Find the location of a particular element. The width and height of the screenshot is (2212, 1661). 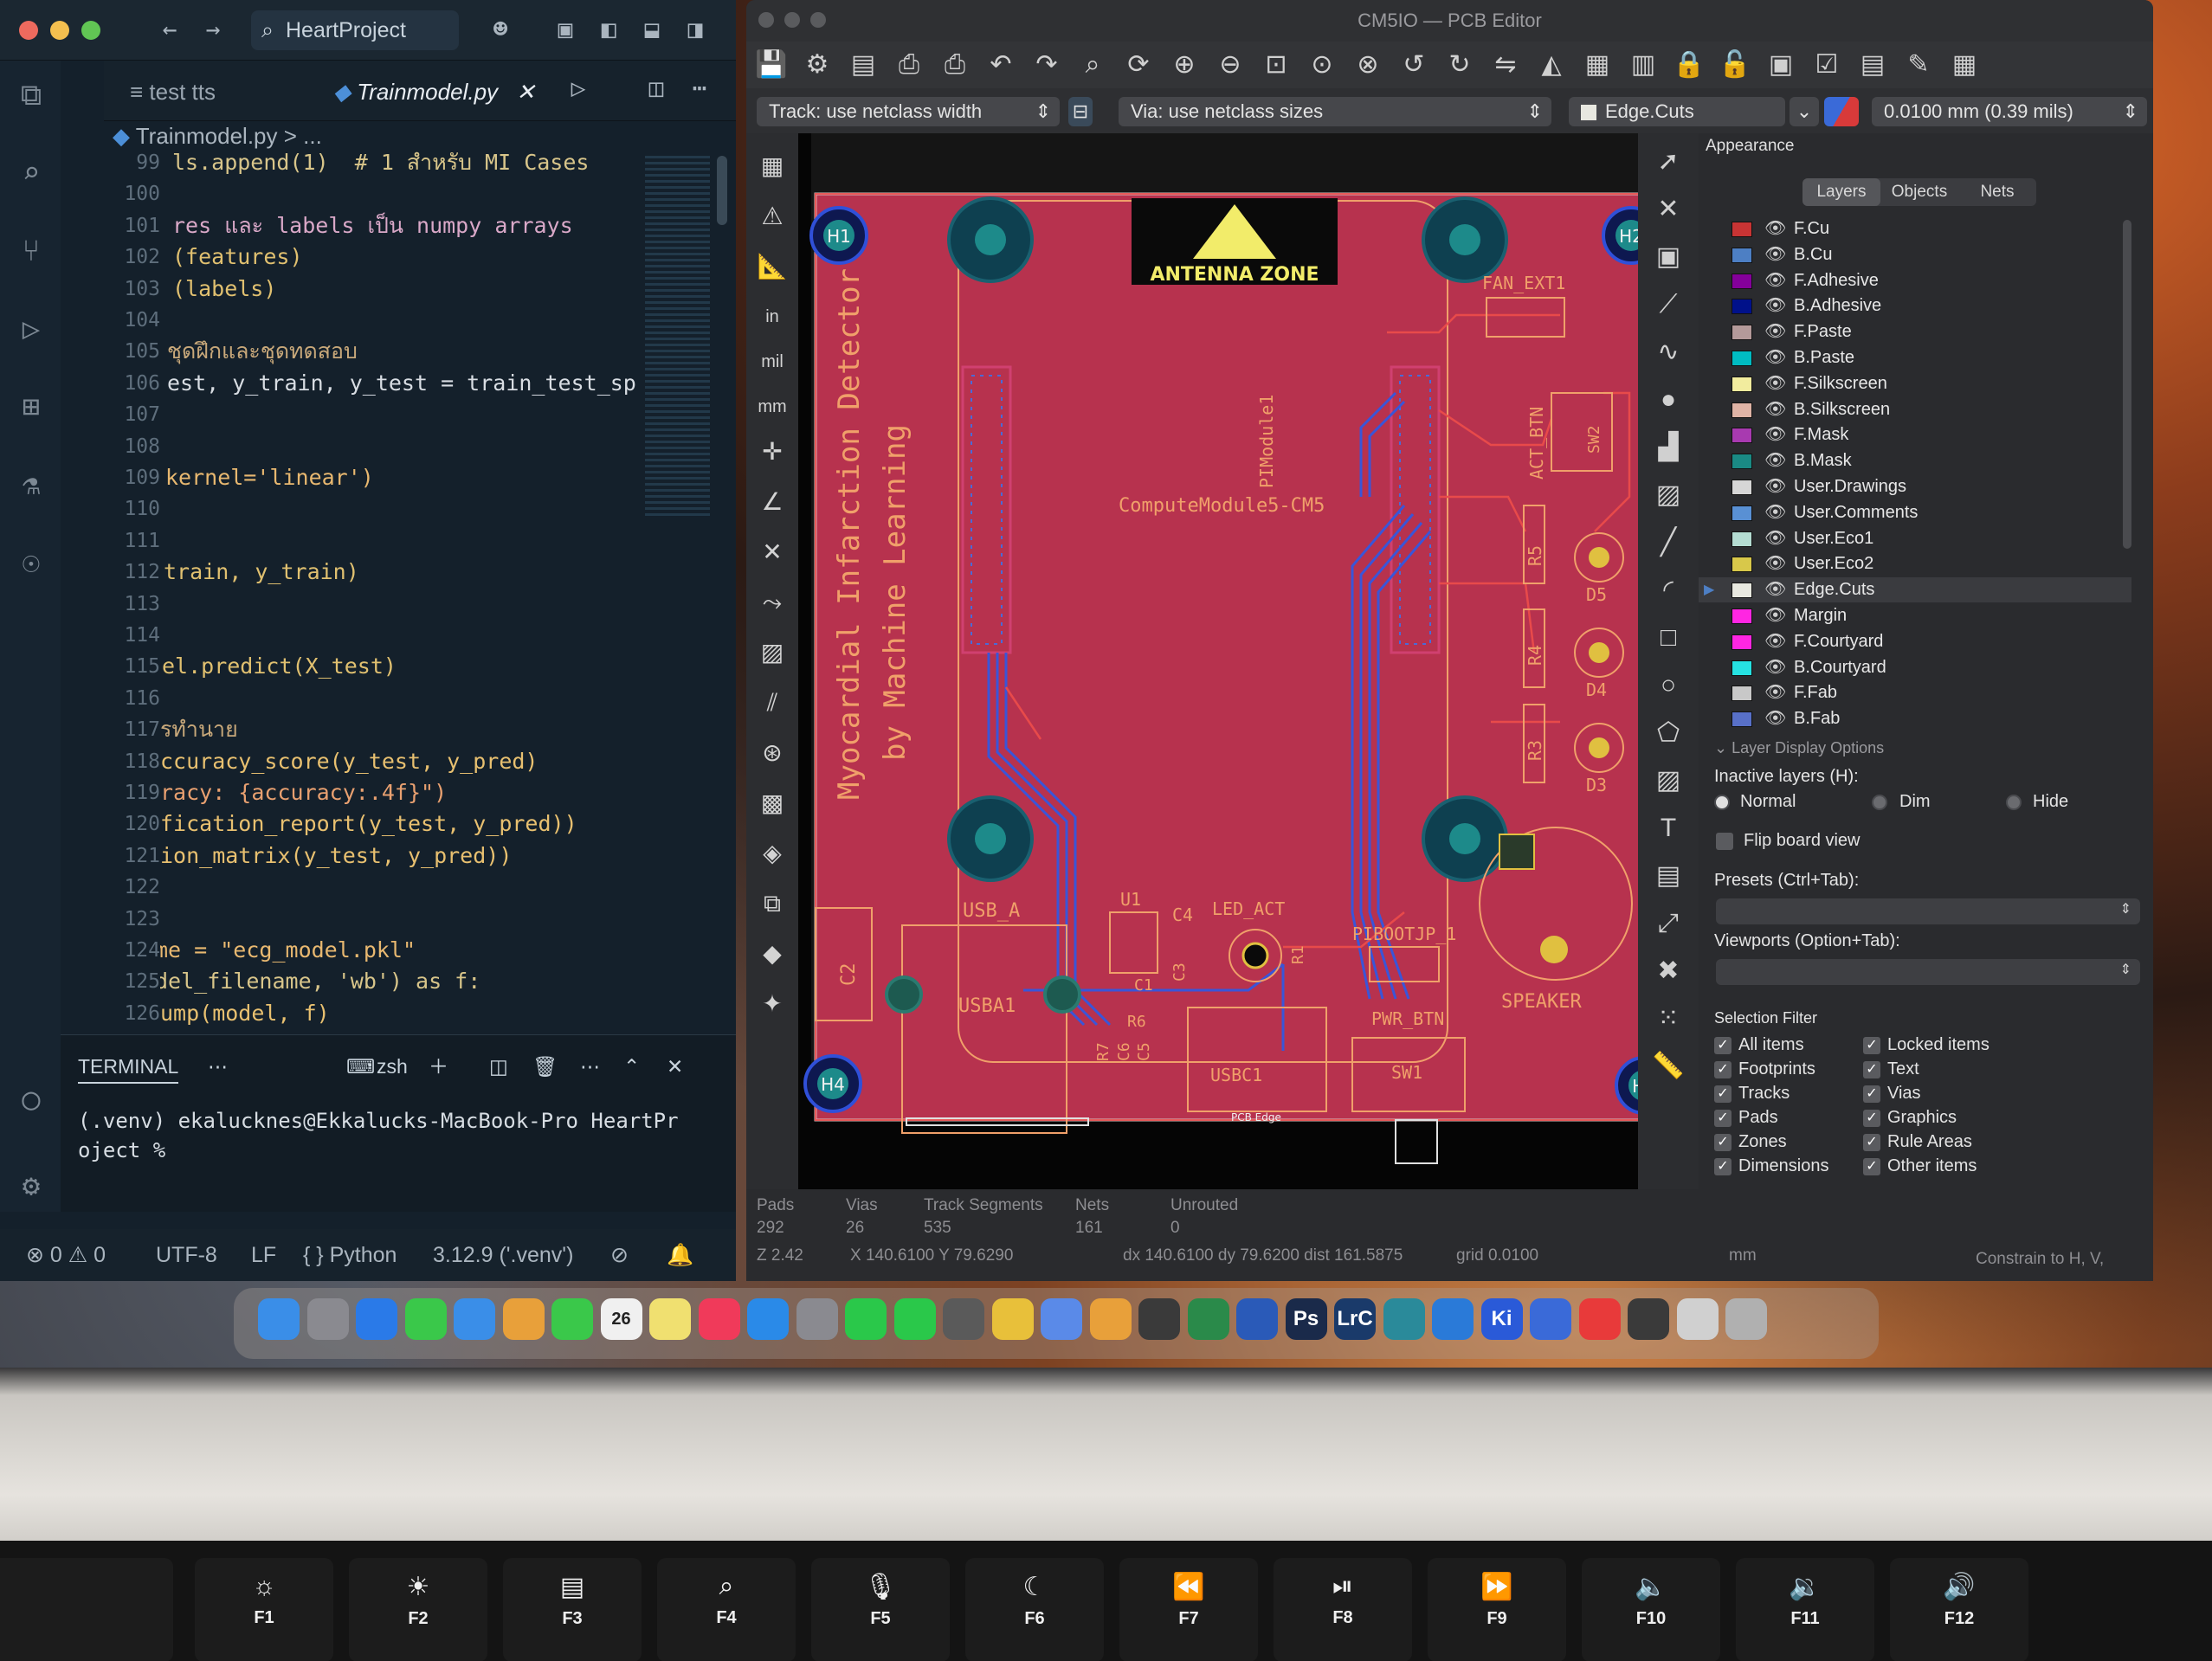

minimize-traffic-light is located at coordinates (59, 30).